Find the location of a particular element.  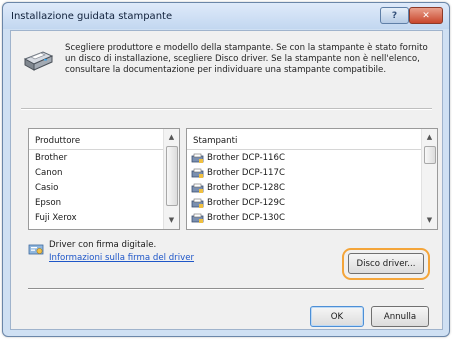

manufacturer-scrollbar: ▲ ▼ is located at coordinates (171, 179).